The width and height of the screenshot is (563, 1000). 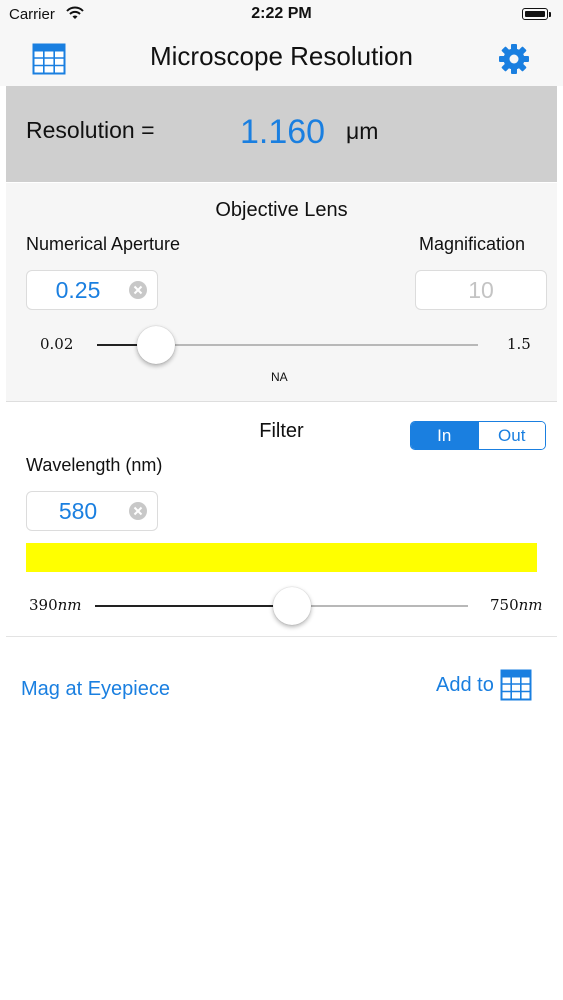 I want to click on na-slider-thumb, so click(x=156, y=345).